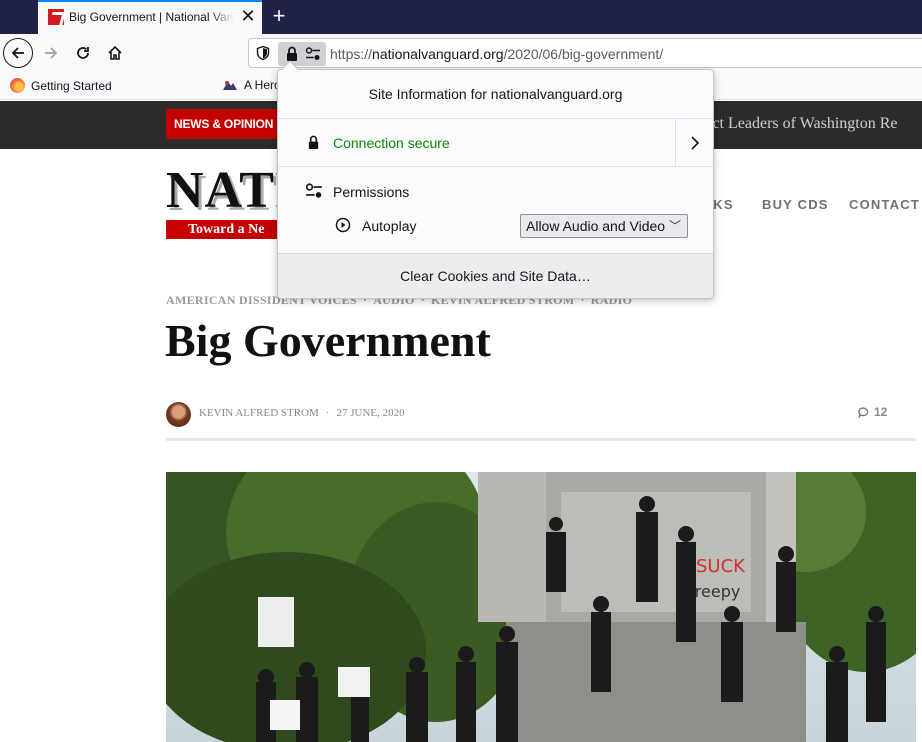 This screenshot has width=922, height=742. I want to click on new-tab-button: +, so click(279, 16).